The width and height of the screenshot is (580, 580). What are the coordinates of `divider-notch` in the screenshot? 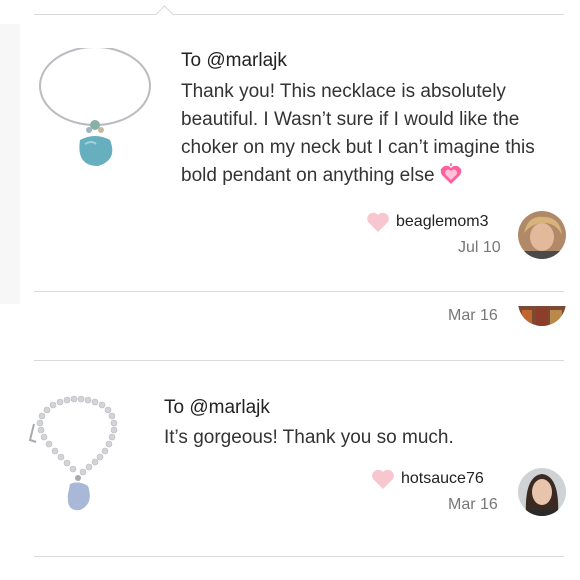 It's located at (164, 14).